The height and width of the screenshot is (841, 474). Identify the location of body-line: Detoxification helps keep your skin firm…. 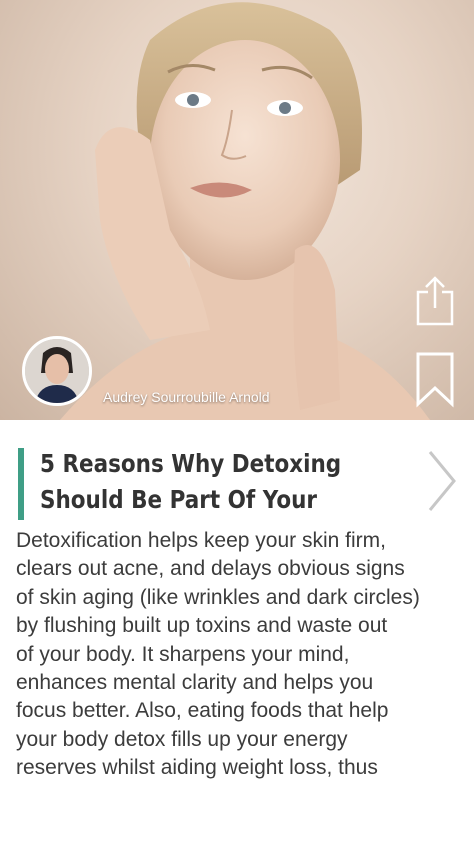
(201, 540).